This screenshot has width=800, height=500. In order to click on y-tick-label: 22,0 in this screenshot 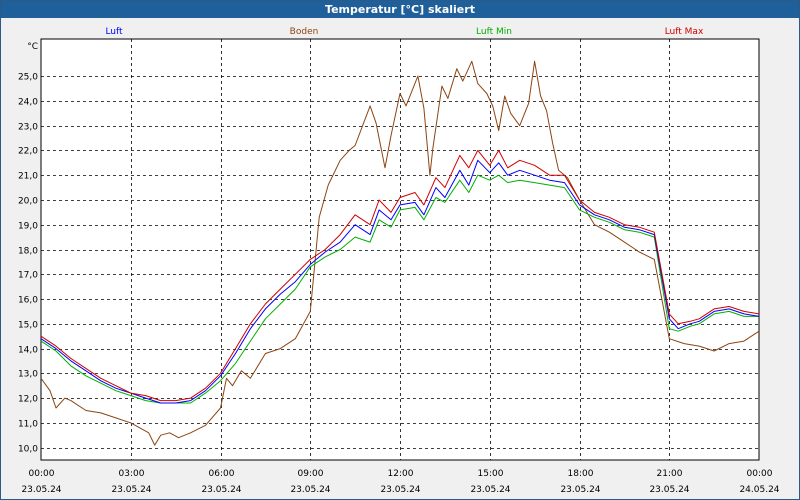, I will do `click(28, 152)`.